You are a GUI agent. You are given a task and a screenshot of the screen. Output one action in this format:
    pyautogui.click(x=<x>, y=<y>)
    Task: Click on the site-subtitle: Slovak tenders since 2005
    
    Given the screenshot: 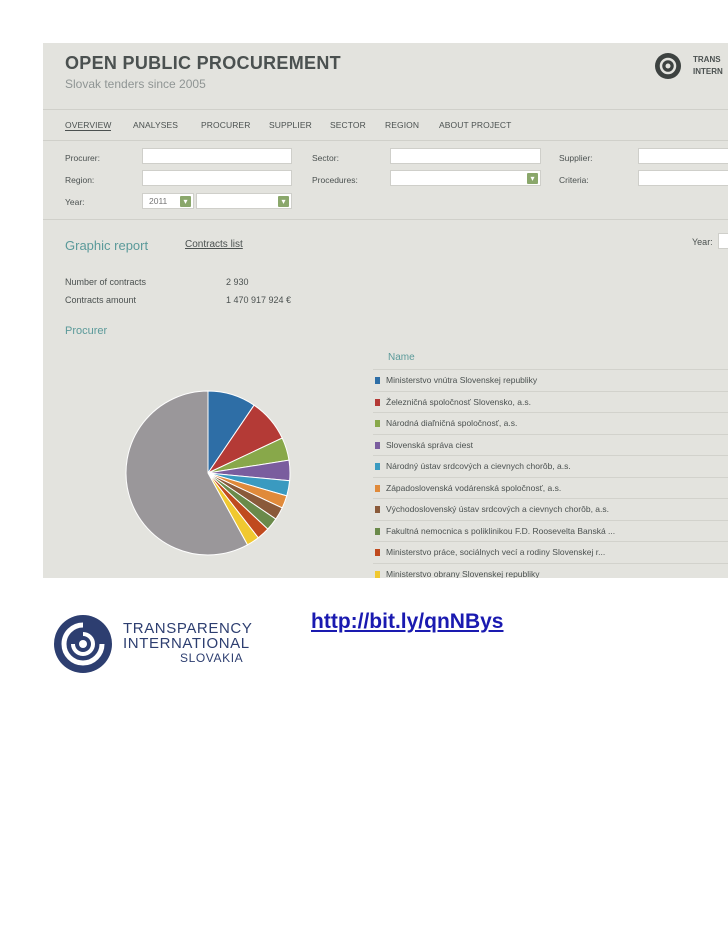 What is the action you would take?
    pyautogui.click(x=135, y=84)
    